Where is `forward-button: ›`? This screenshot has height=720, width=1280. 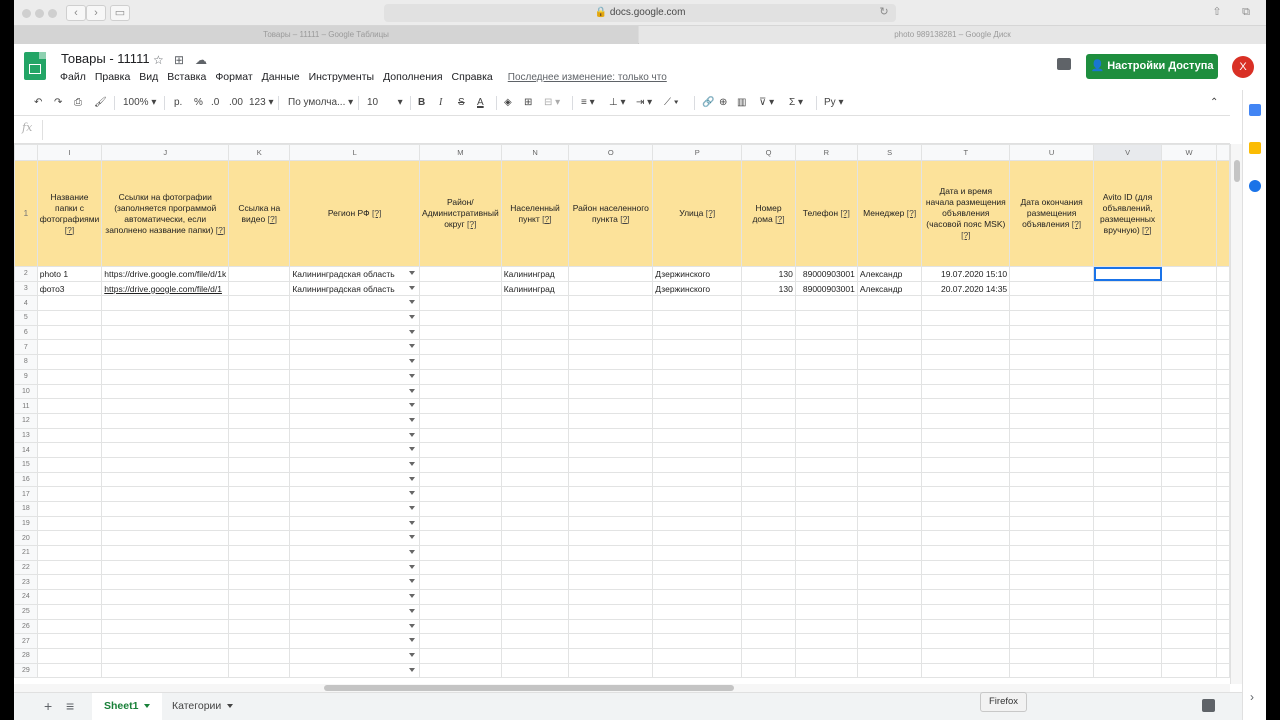 forward-button: › is located at coordinates (96, 13).